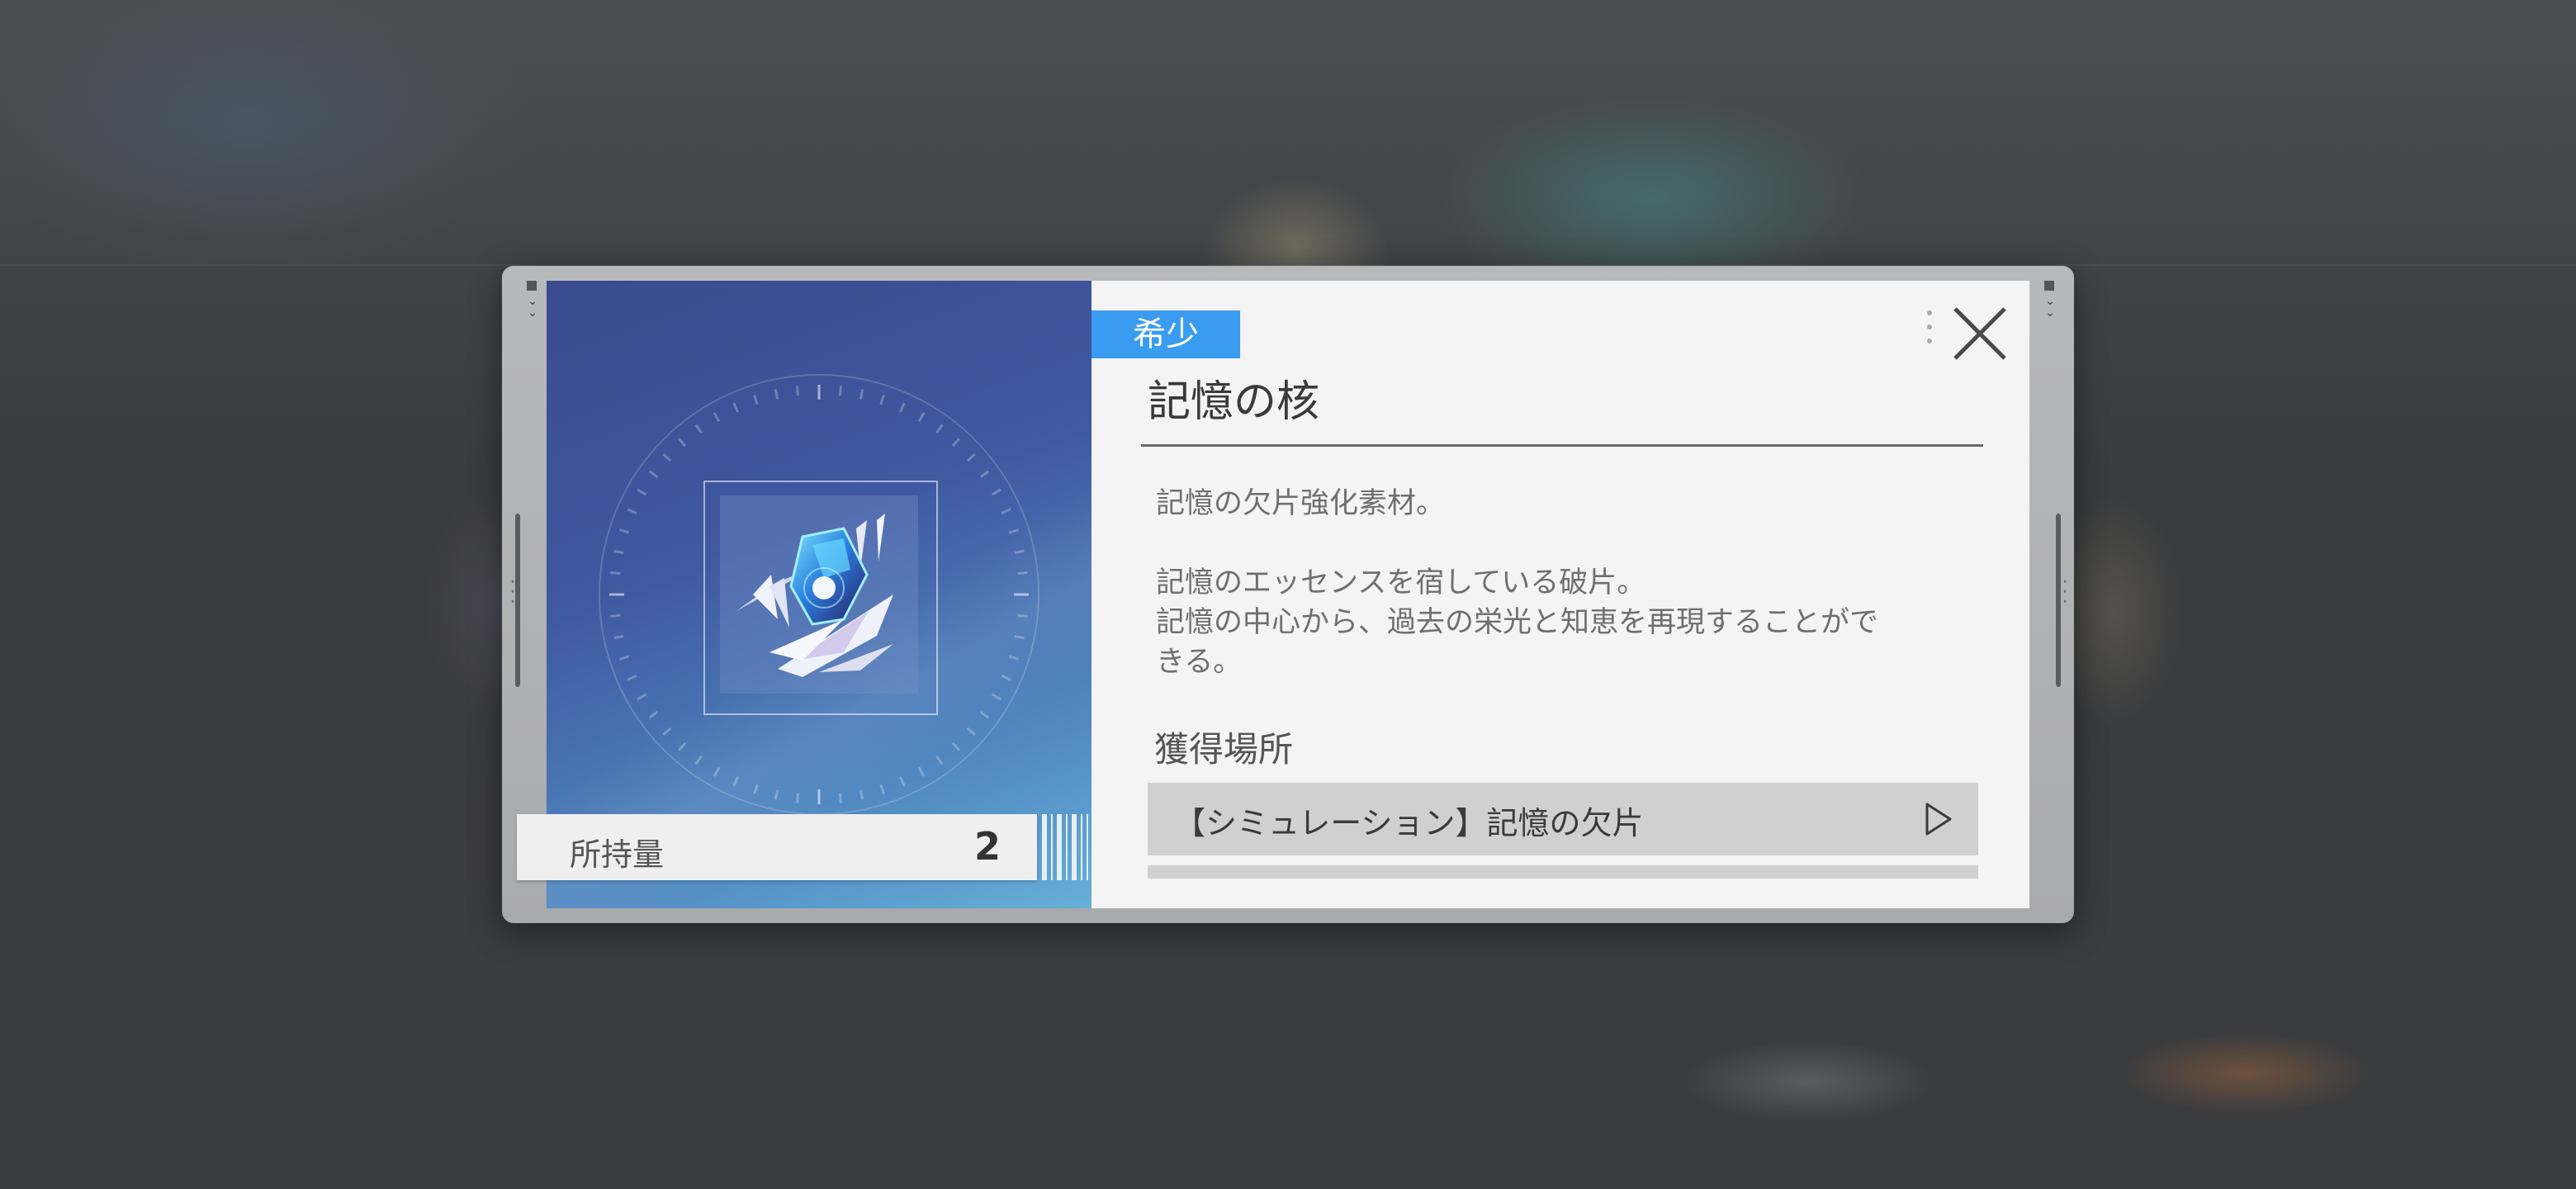 This screenshot has height=1189, width=2576. What do you see at coordinates (2050, 300) in the screenshot?
I see `frame-corner-right: ⌄ ⌄` at bounding box center [2050, 300].